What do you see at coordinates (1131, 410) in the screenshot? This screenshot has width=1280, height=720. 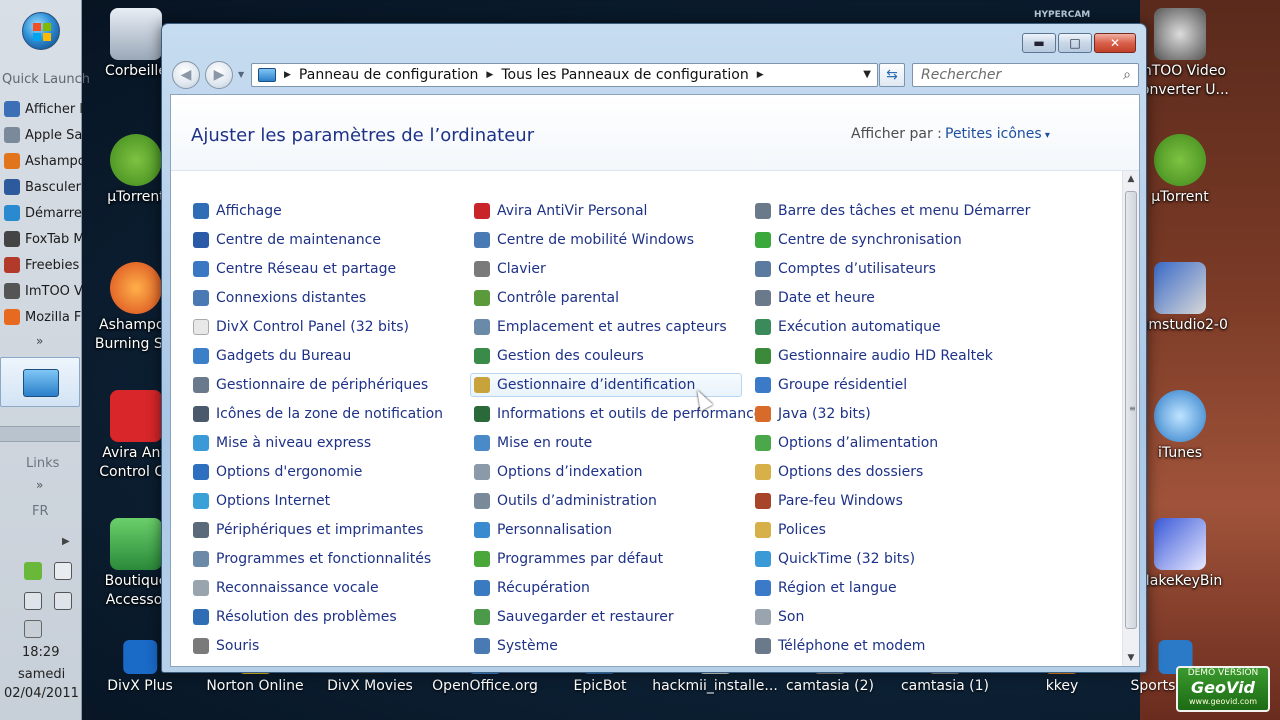 I see `scroll-thumb: ≡` at bounding box center [1131, 410].